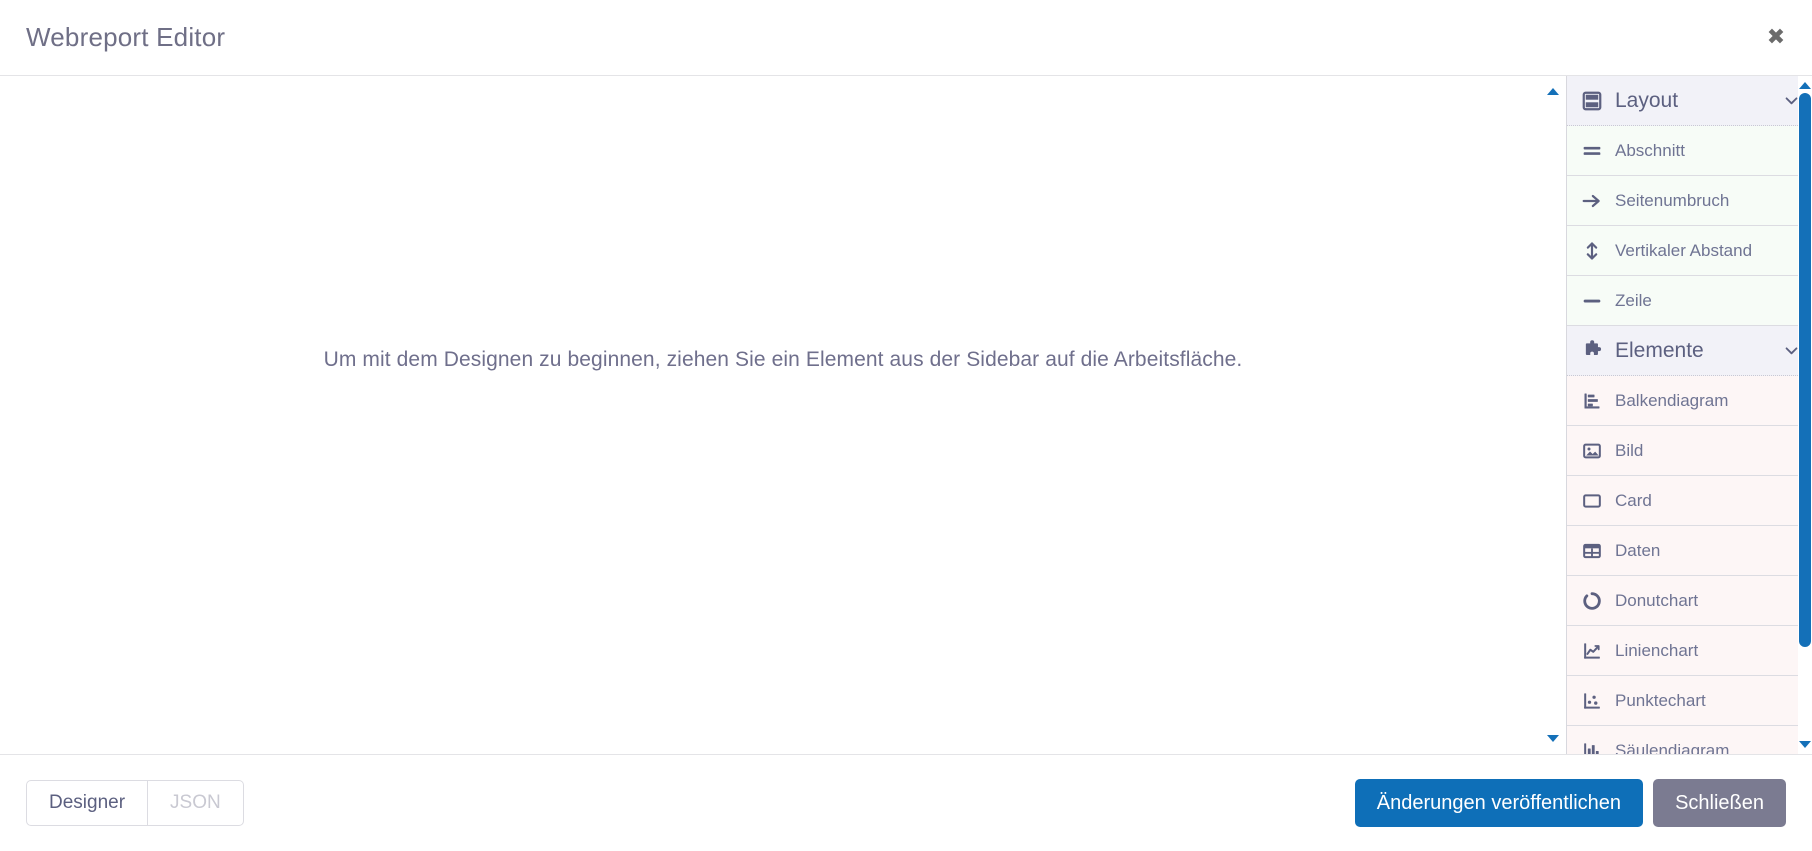 This screenshot has width=1812, height=851. Describe the element at coordinates (1719, 803) in the screenshot. I see `close-button: Schließen` at that location.